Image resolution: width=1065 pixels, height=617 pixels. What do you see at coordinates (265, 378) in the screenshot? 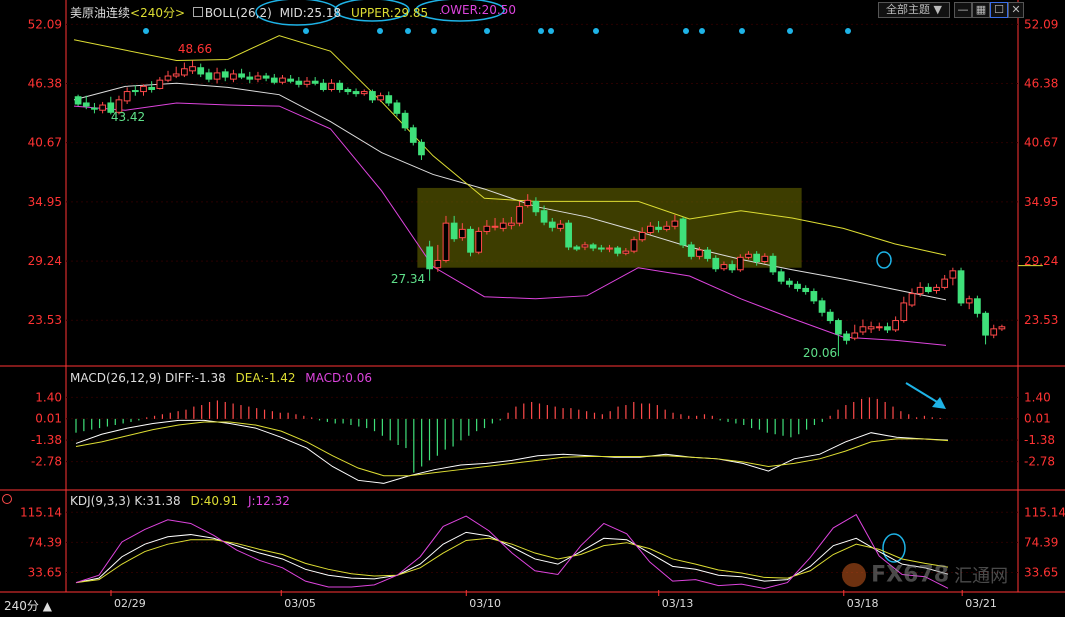
I see `macd-dea: DEA:-1.42` at bounding box center [265, 378].